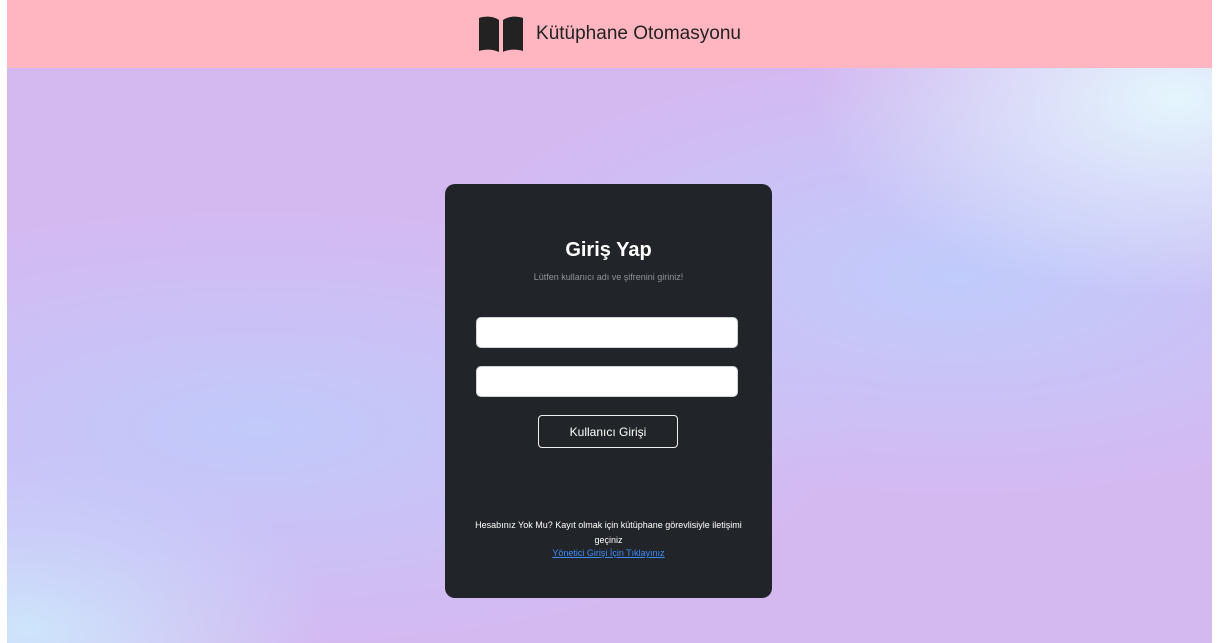 The height and width of the screenshot is (643, 1217). Describe the element at coordinates (501, 34) in the screenshot. I see `open-book-icon` at that location.